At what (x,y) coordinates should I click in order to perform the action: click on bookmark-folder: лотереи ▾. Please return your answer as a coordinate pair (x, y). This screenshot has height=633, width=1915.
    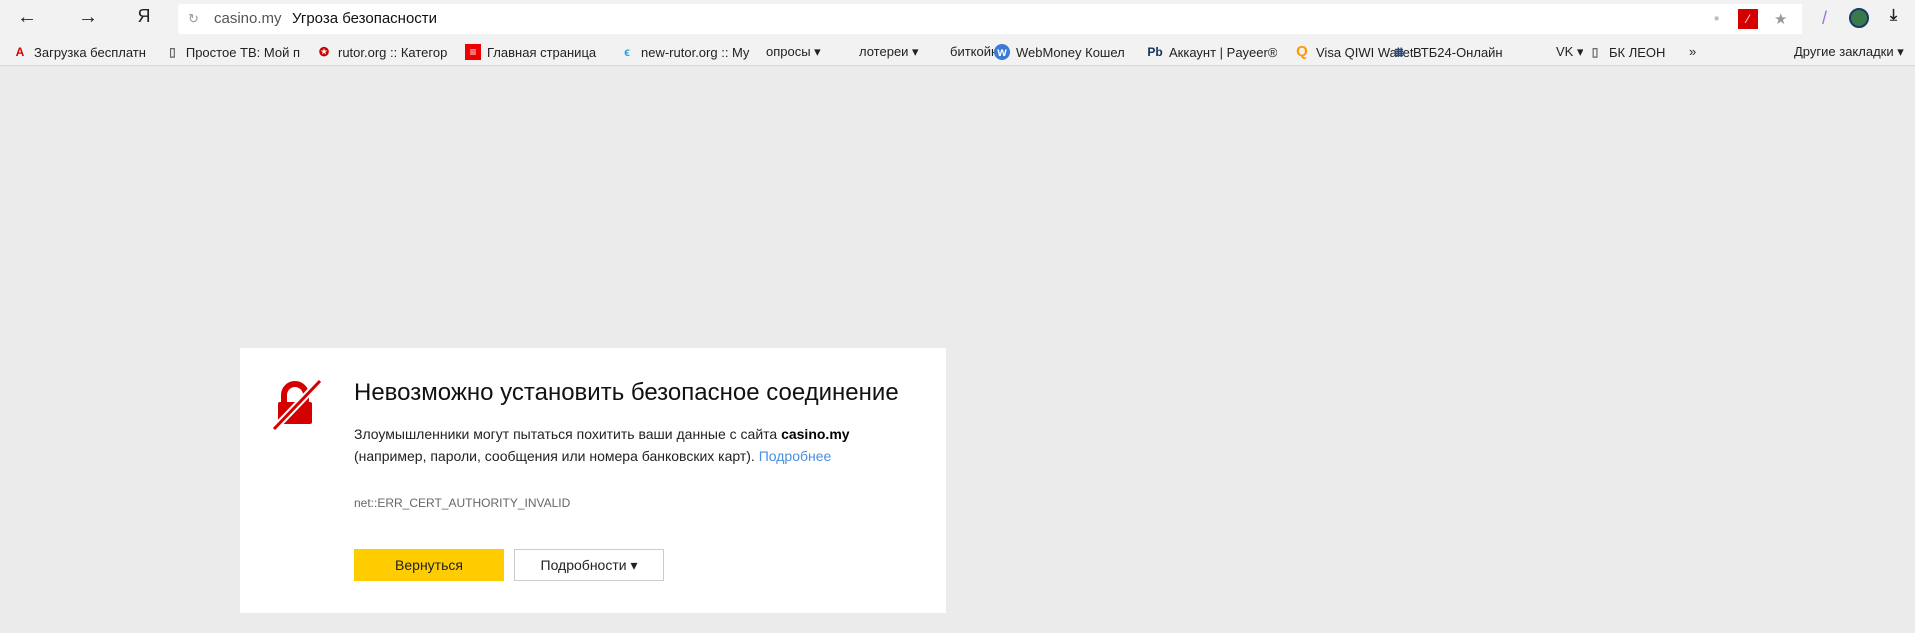
    Looking at the image, I should click on (889, 52).